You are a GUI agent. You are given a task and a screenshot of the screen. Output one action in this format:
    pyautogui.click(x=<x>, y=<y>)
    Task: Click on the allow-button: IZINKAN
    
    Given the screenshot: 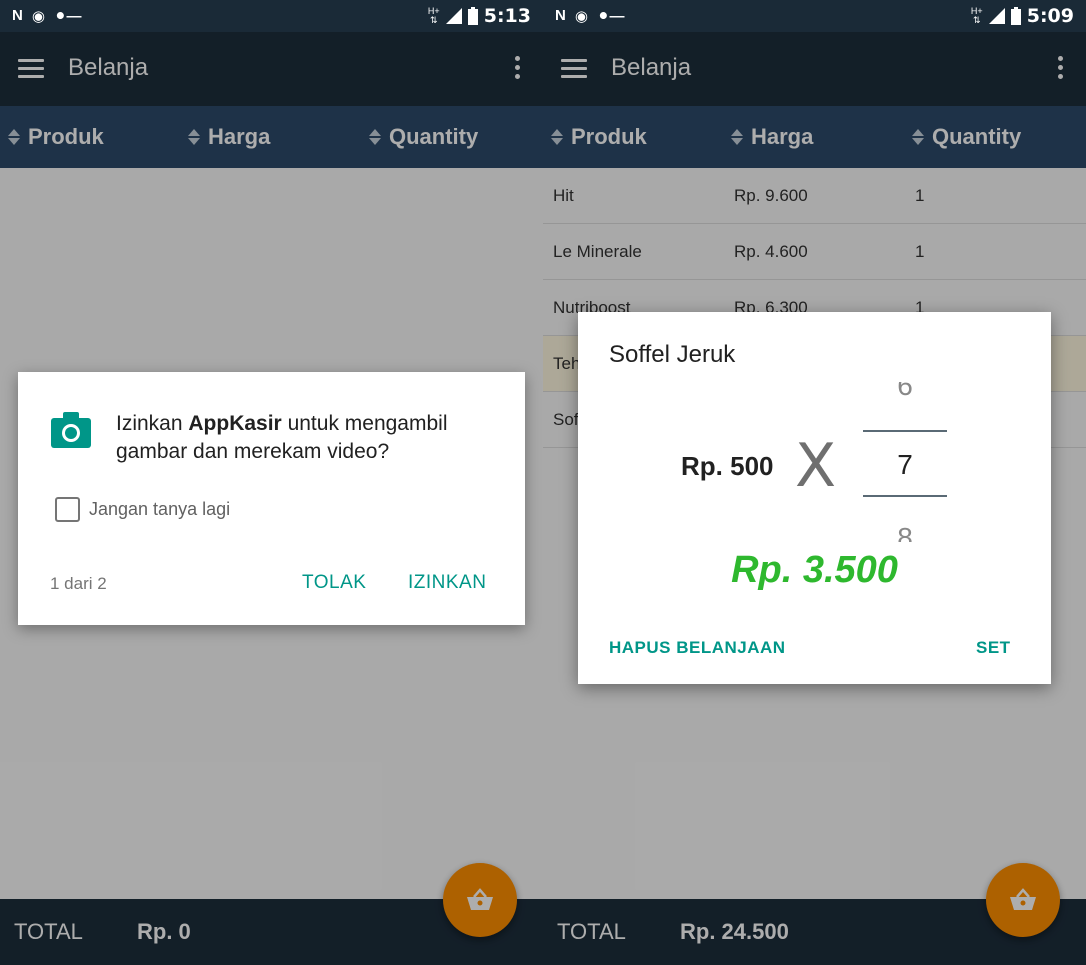 What is the action you would take?
    pyautogui.click(x=447, y=583)
    